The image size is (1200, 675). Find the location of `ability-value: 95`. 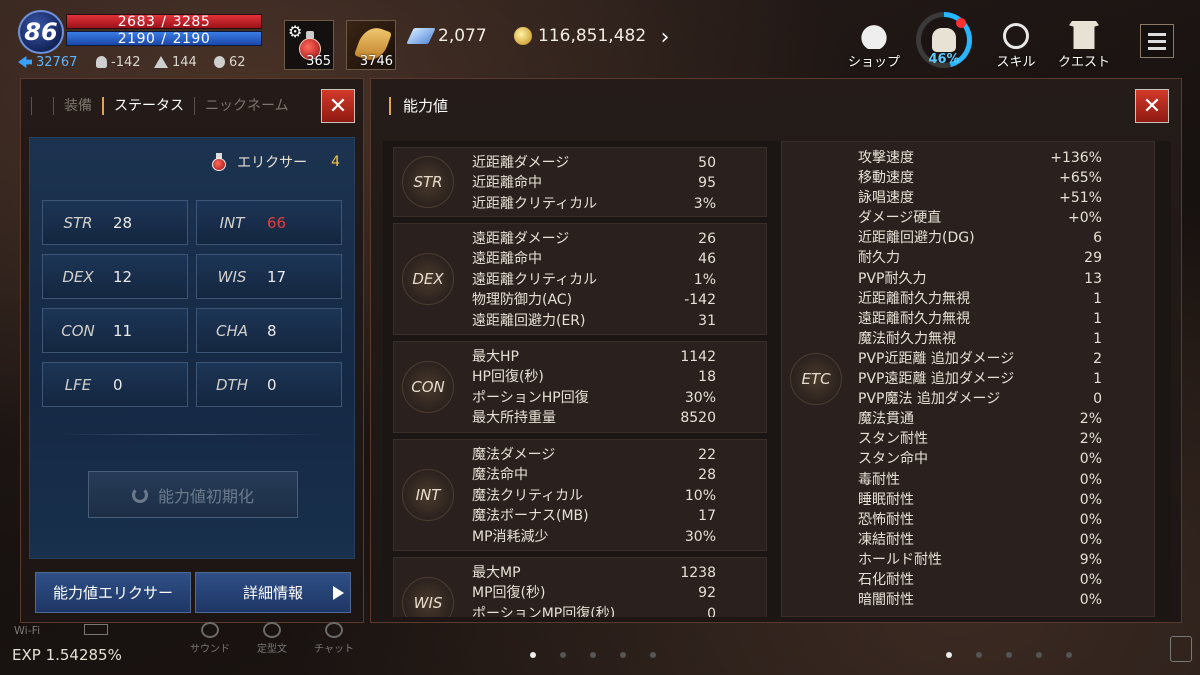

ability-value: 95 is located at coordinates (707, 183).